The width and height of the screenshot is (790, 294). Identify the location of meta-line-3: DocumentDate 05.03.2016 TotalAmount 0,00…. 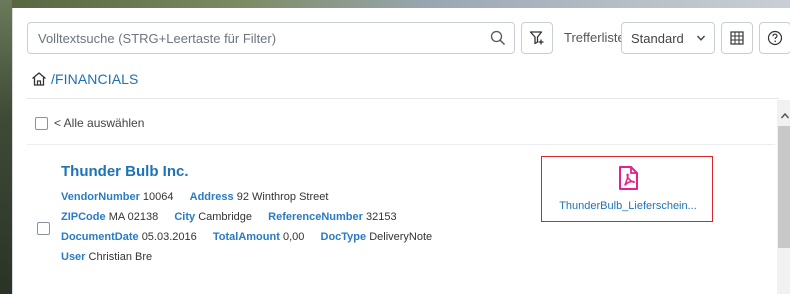
(246, 237).